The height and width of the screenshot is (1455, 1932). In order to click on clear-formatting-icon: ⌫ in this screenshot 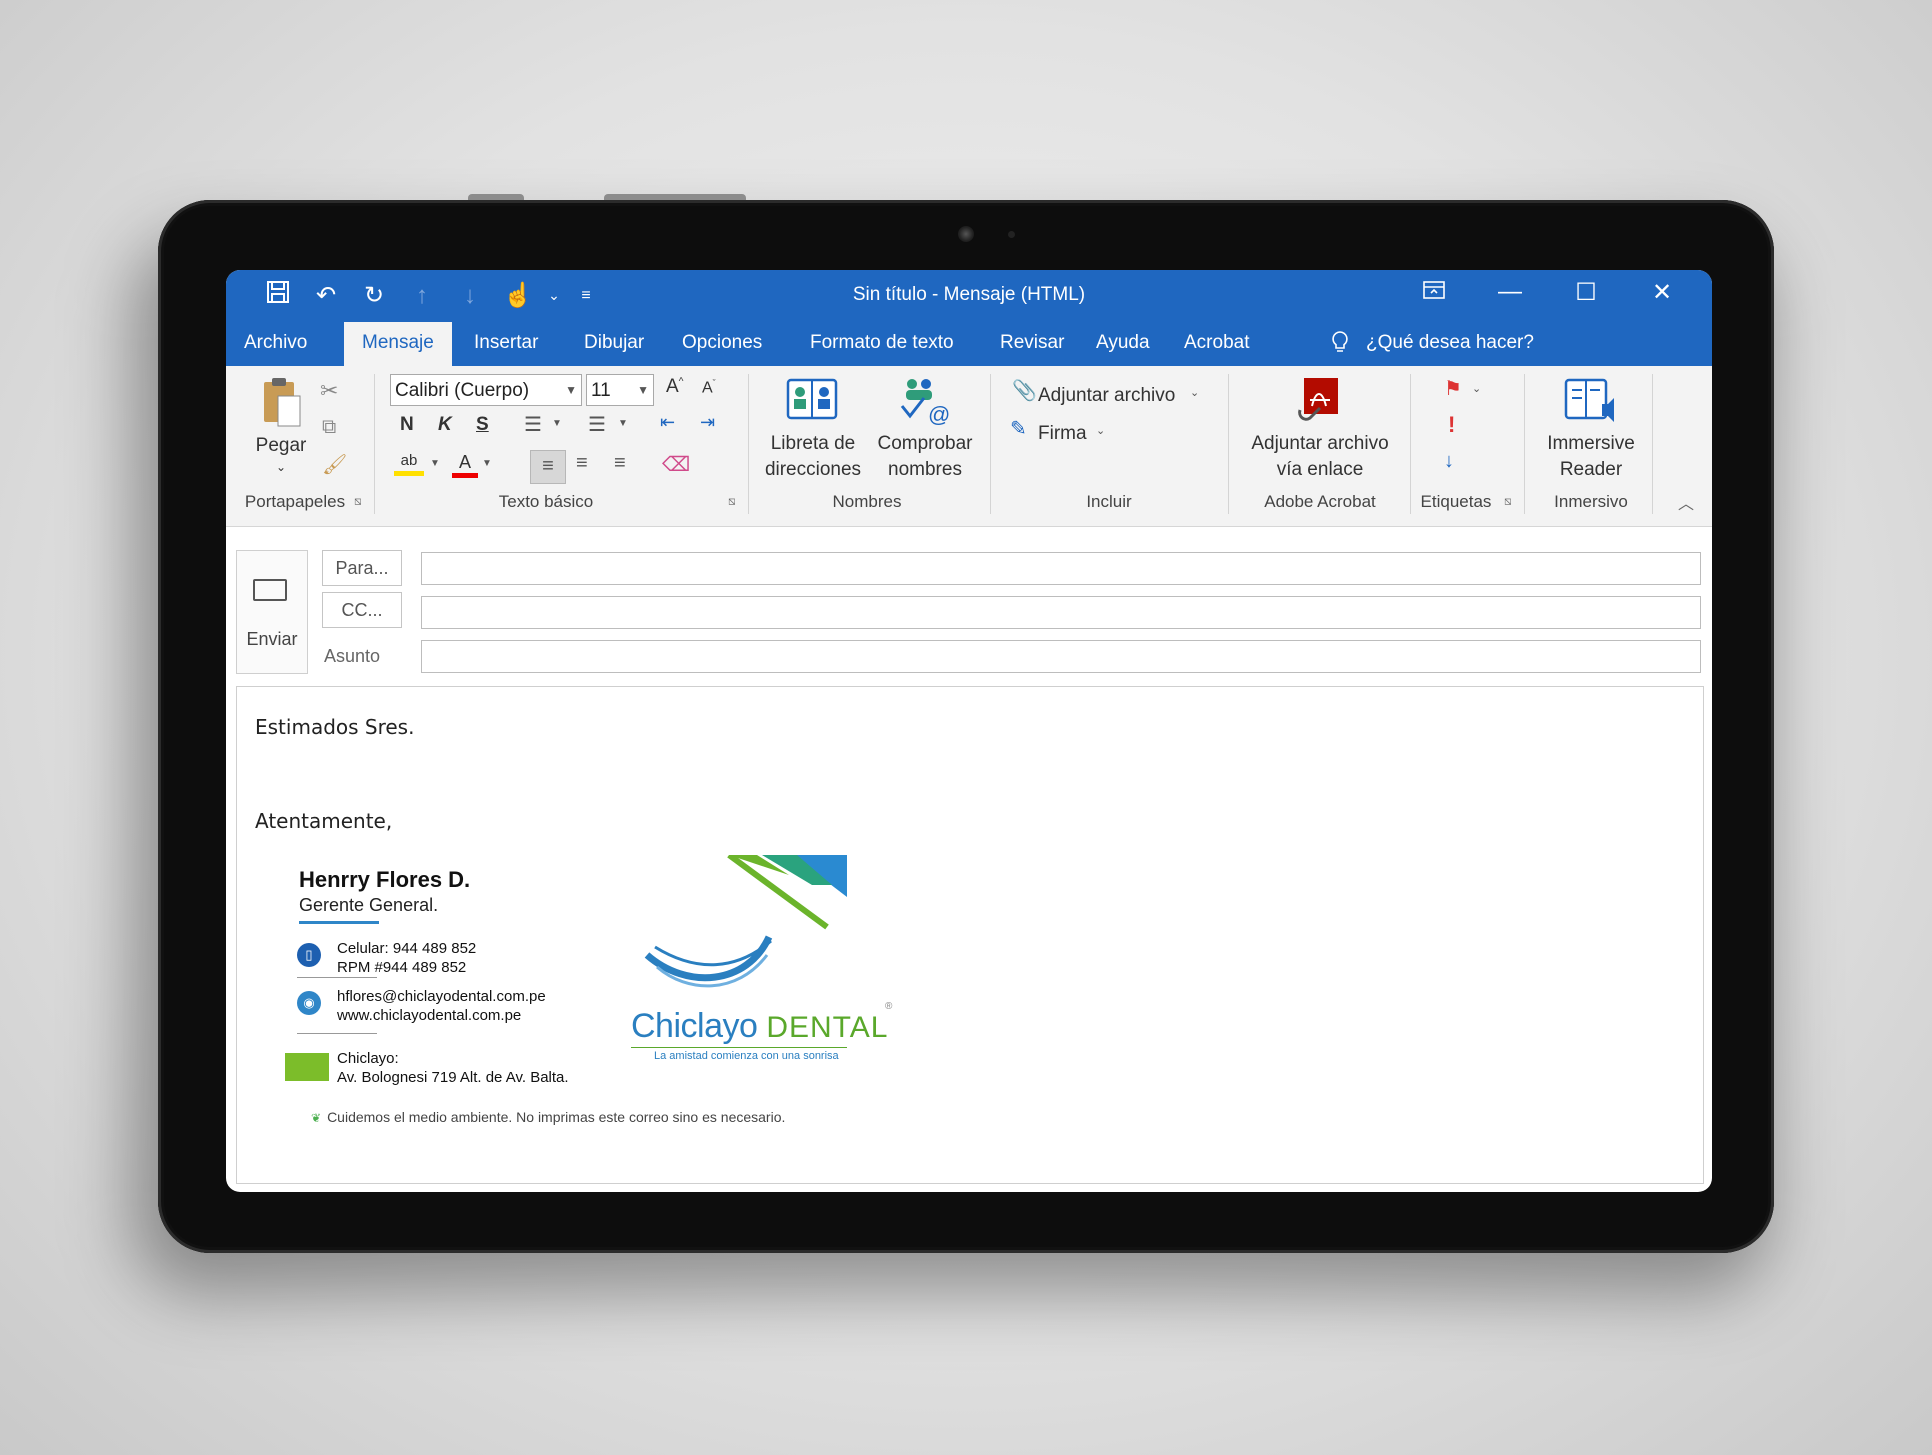, I will do `click(676, 464)`.